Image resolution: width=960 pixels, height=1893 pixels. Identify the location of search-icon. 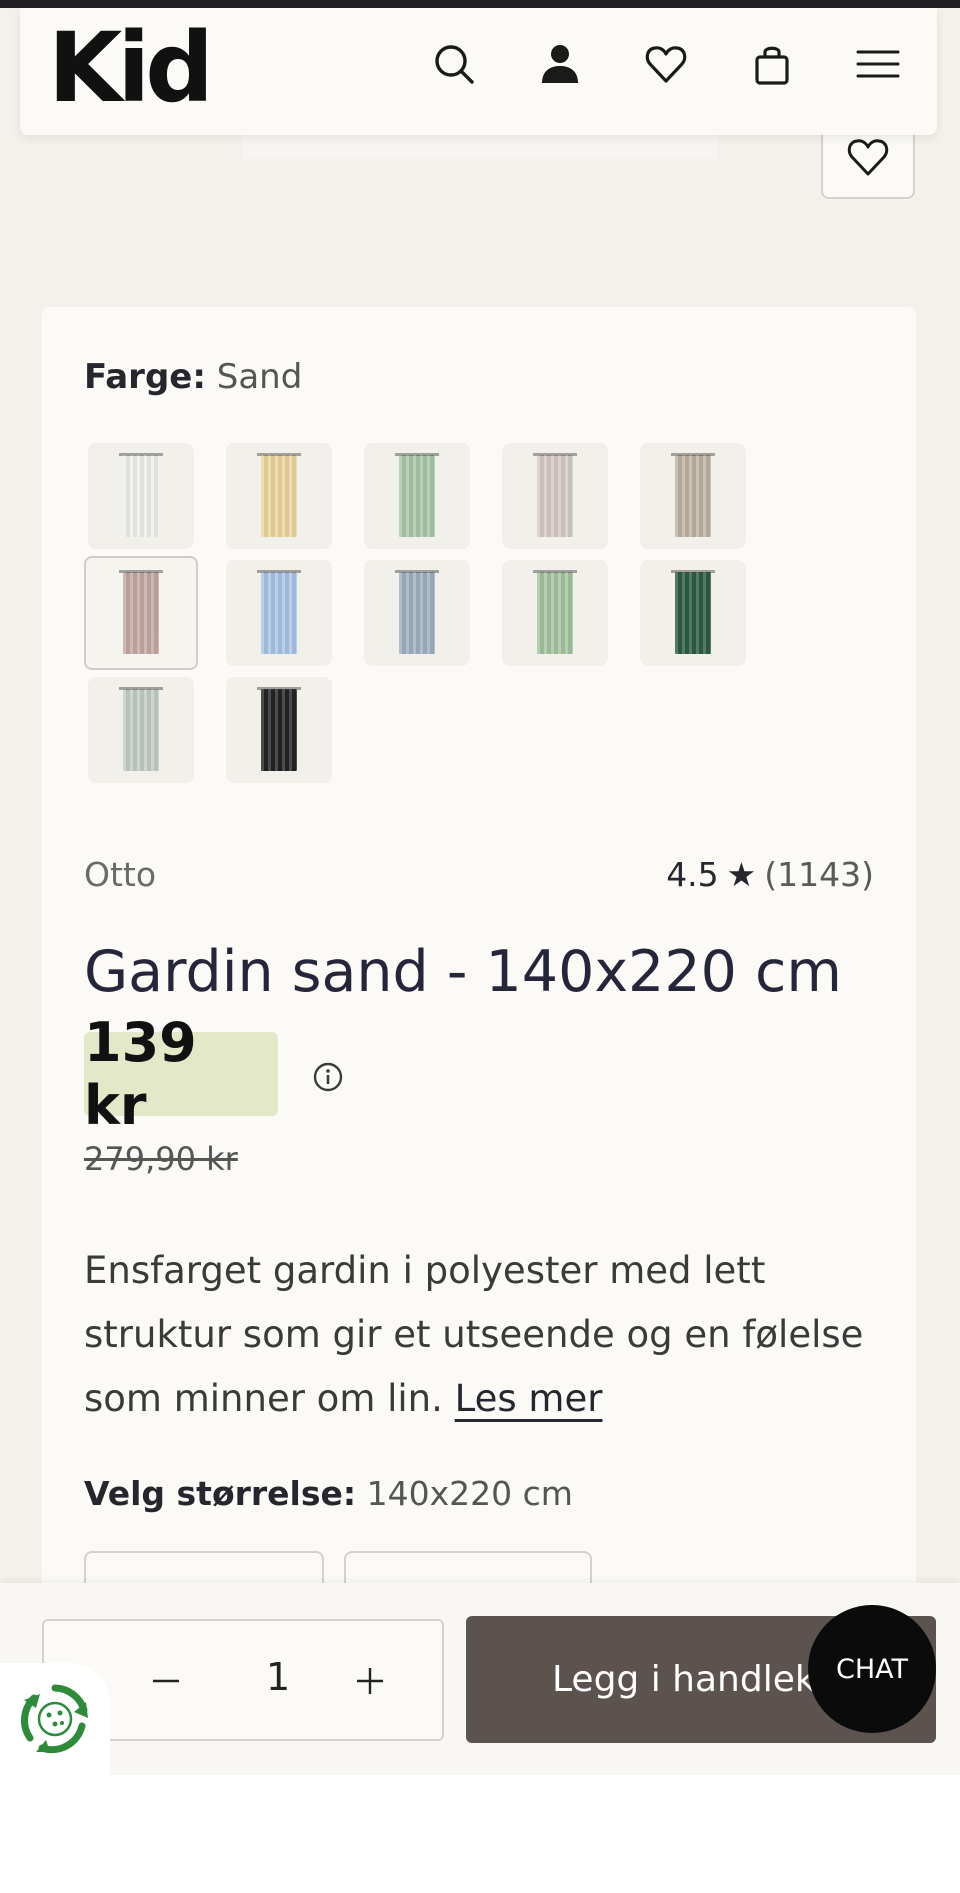
(454, 64).